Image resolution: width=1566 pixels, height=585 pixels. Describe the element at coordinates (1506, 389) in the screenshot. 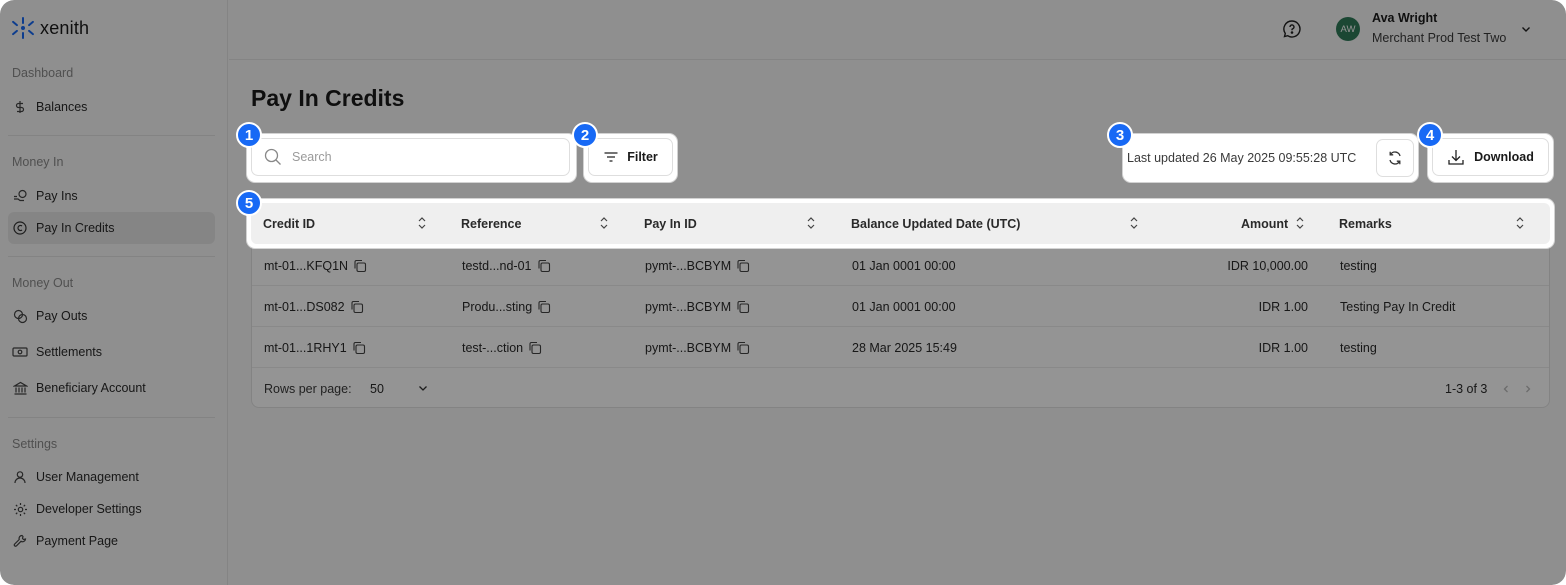

I see `prev-page-icon` at that location.